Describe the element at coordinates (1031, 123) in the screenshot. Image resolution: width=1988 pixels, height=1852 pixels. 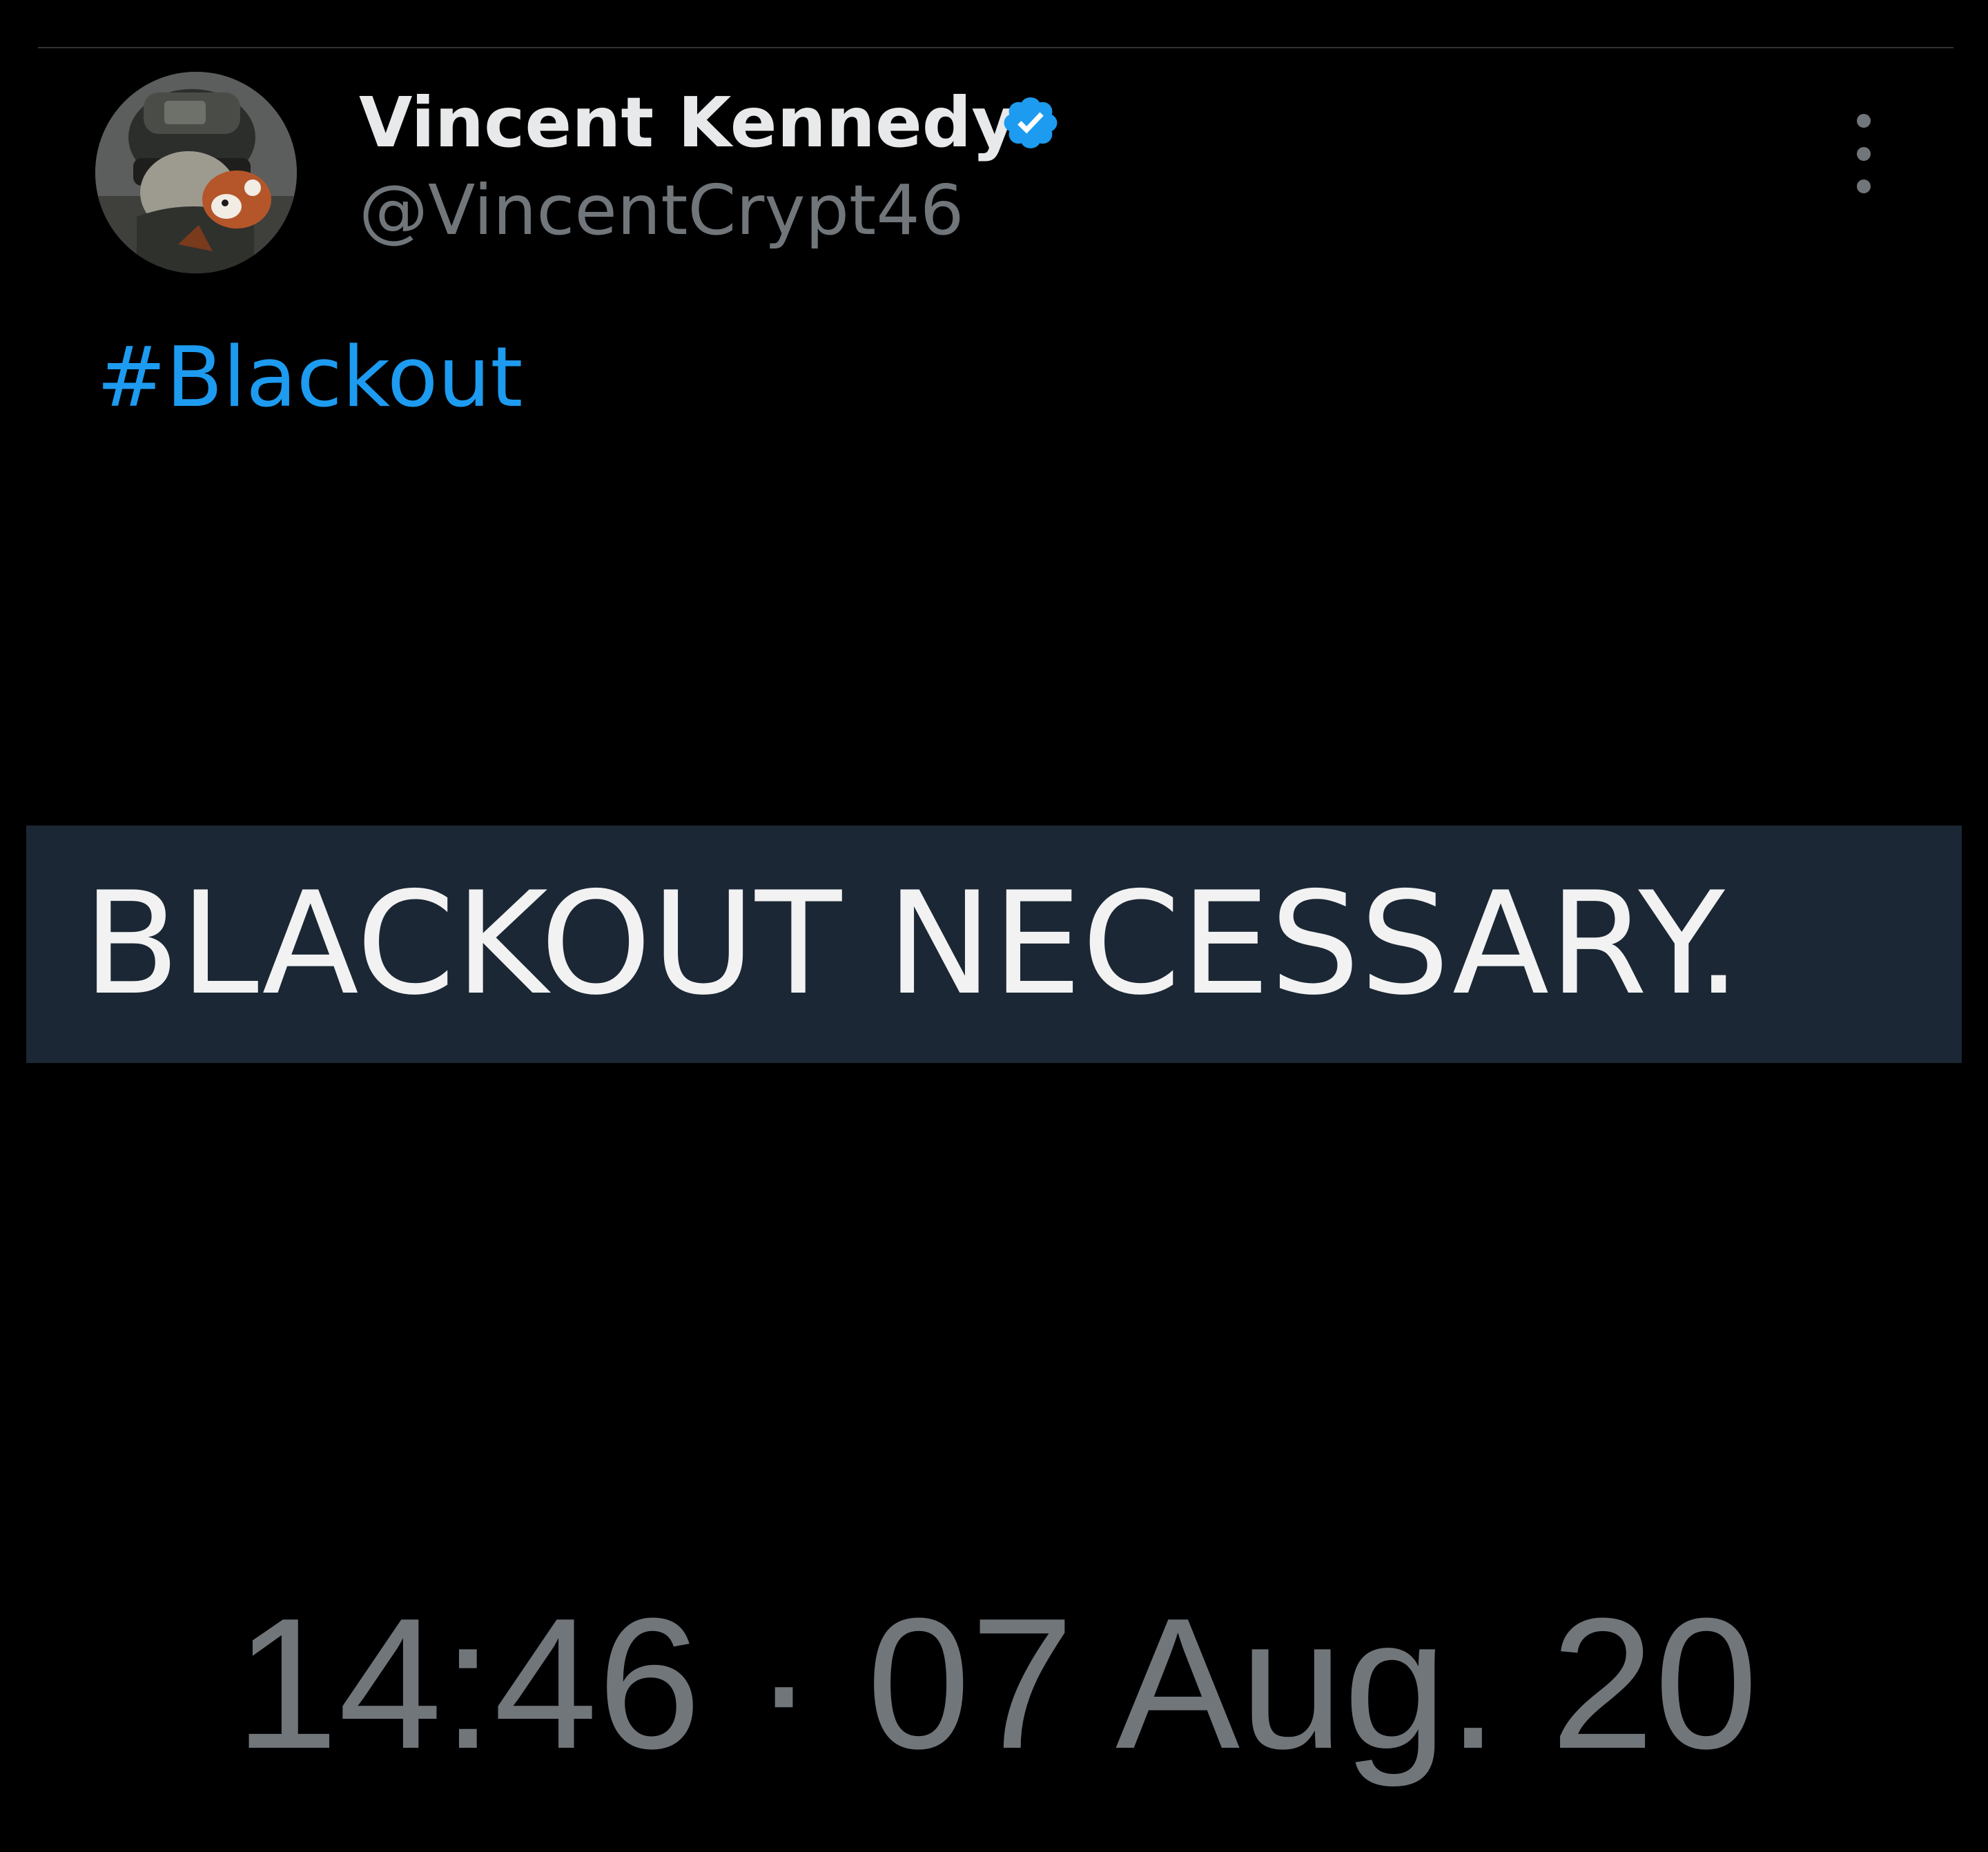
I see `verified-badge-icon` at that location.